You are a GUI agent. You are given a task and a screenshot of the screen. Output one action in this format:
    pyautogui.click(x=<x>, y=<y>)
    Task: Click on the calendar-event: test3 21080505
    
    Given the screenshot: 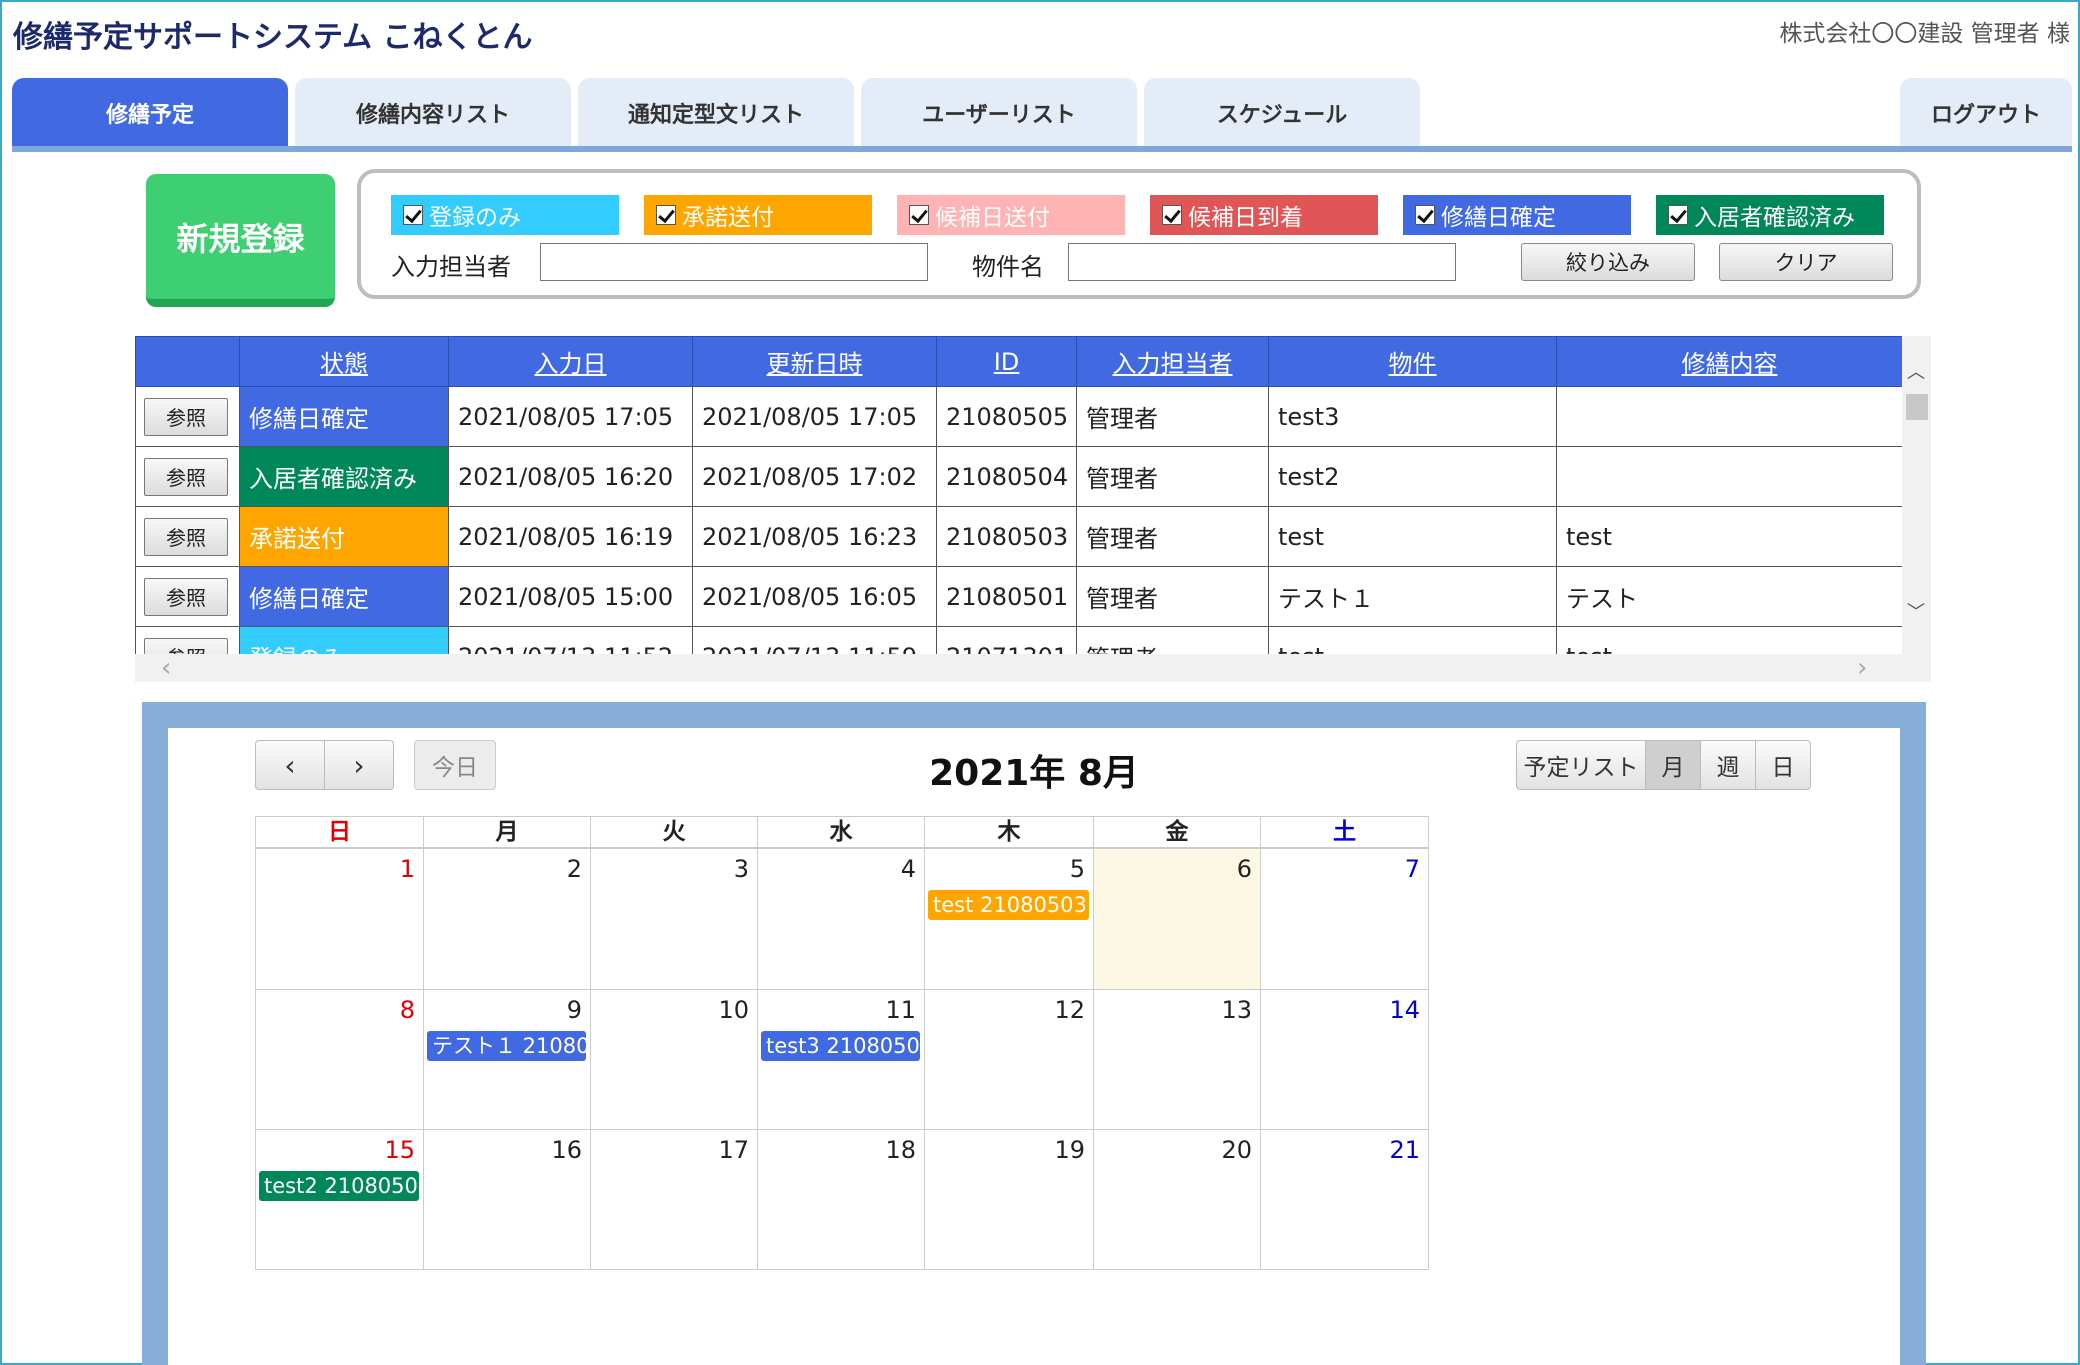 What is the action you would take?
    pyautogui.click(x=840, y=1046)
    